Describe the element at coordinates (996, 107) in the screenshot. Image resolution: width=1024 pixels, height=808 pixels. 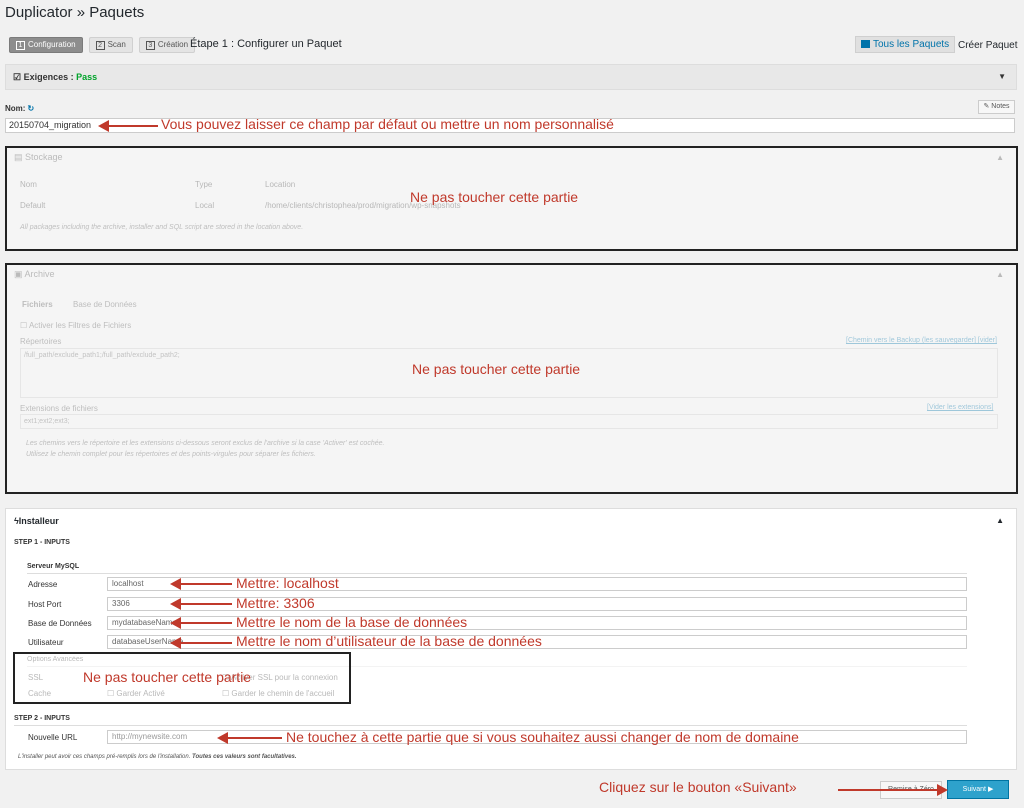
I see `notes-button: ✎ Notes` at that location.